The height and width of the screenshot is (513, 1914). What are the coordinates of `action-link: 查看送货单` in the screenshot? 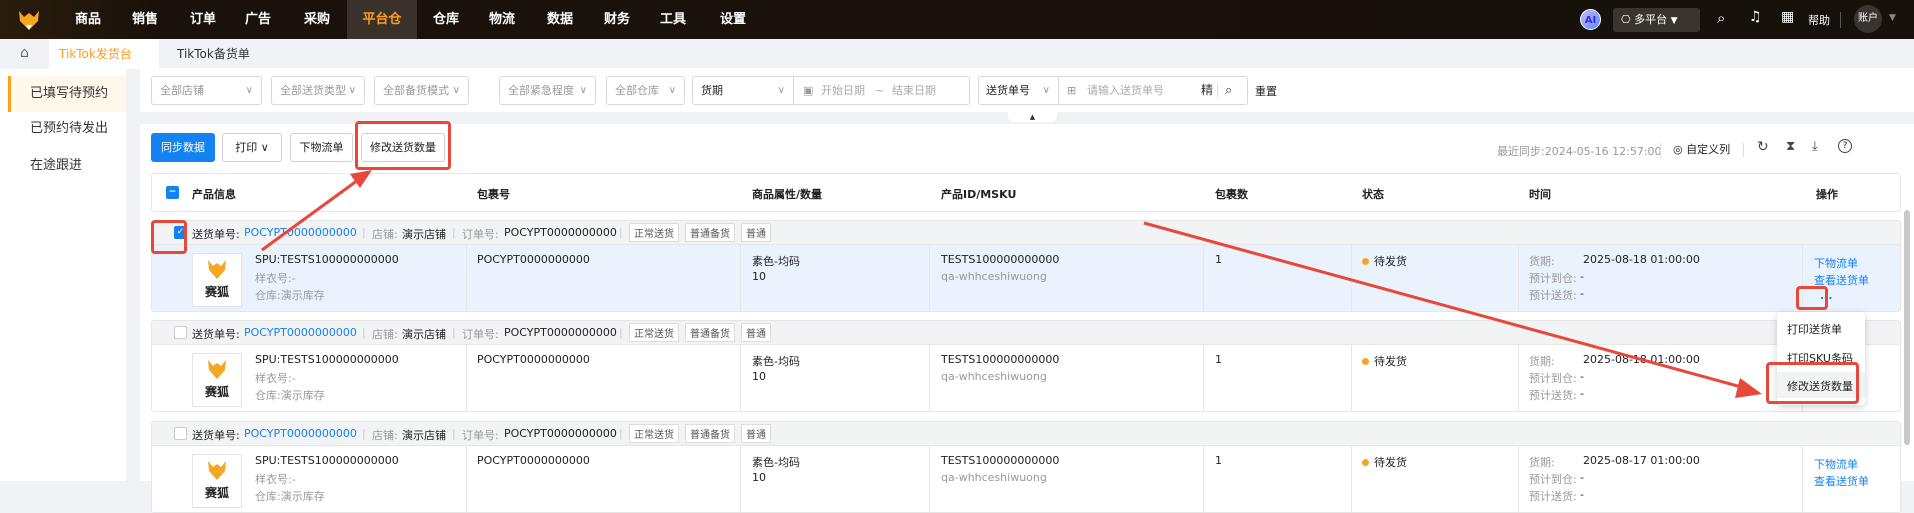 It's located at (1841, 481).